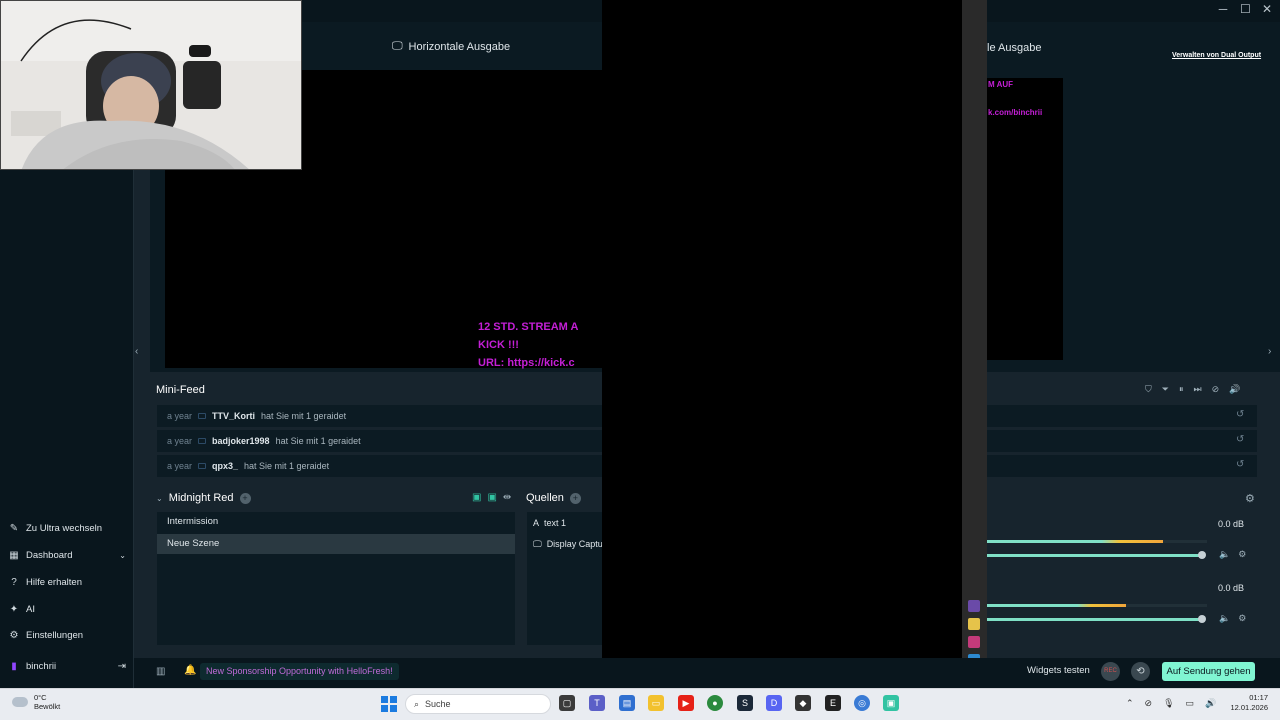 This screenshot has height=720, width=1280. What do you see at coordinates (575, 498) in the screenshot?
I see `add-source-button: +` at bounding box center [575, 498].